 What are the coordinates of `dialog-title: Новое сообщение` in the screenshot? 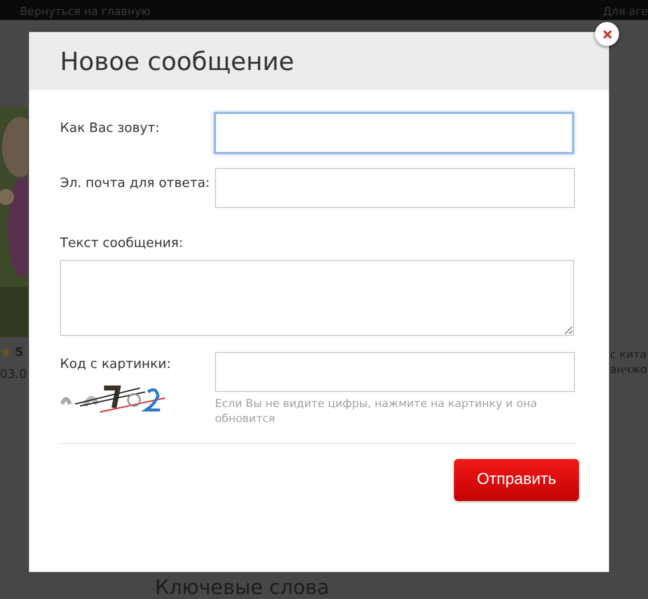 It's located at (177, 61).